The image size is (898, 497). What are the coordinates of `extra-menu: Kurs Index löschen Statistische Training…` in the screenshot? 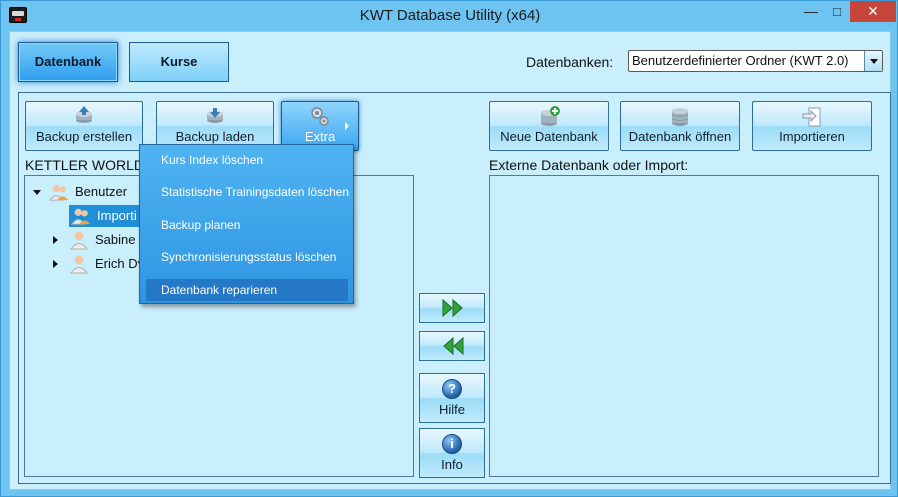 It's located at (246, 224).